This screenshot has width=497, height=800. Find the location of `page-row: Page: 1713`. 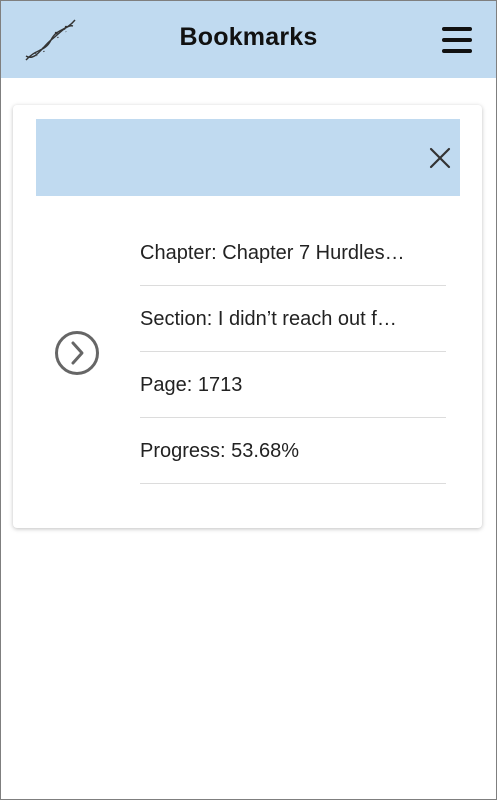

page-row: Page: 1713 is located at coordinates (293, 385).